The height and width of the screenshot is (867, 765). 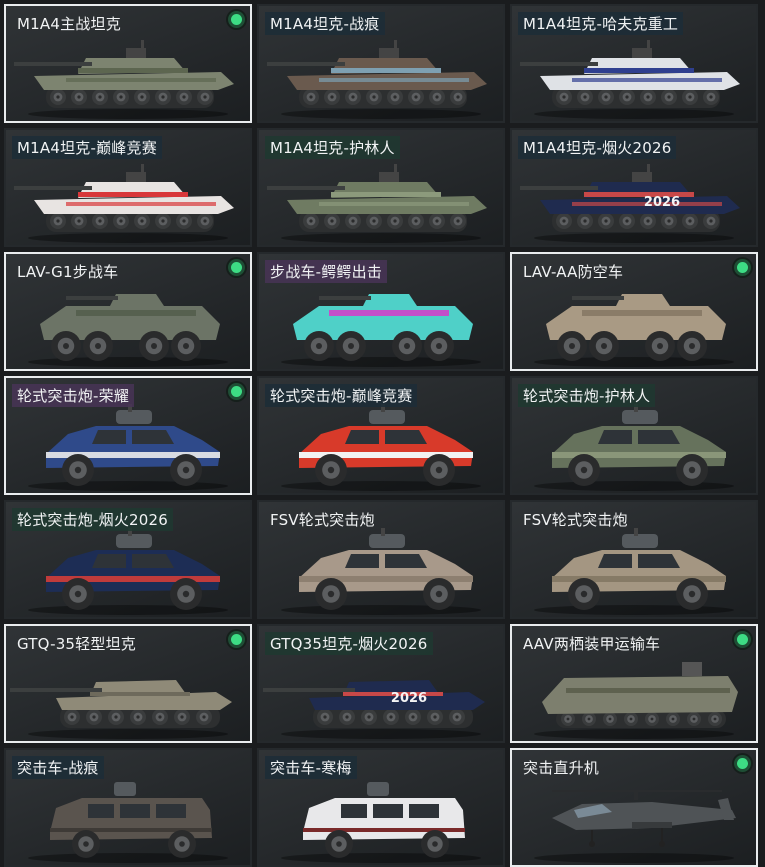 What do you see at coordinates (69, 24) in the screenshot?
I see `vehicle-name: M1A4主战坦克` at bounding box center [69, 24].